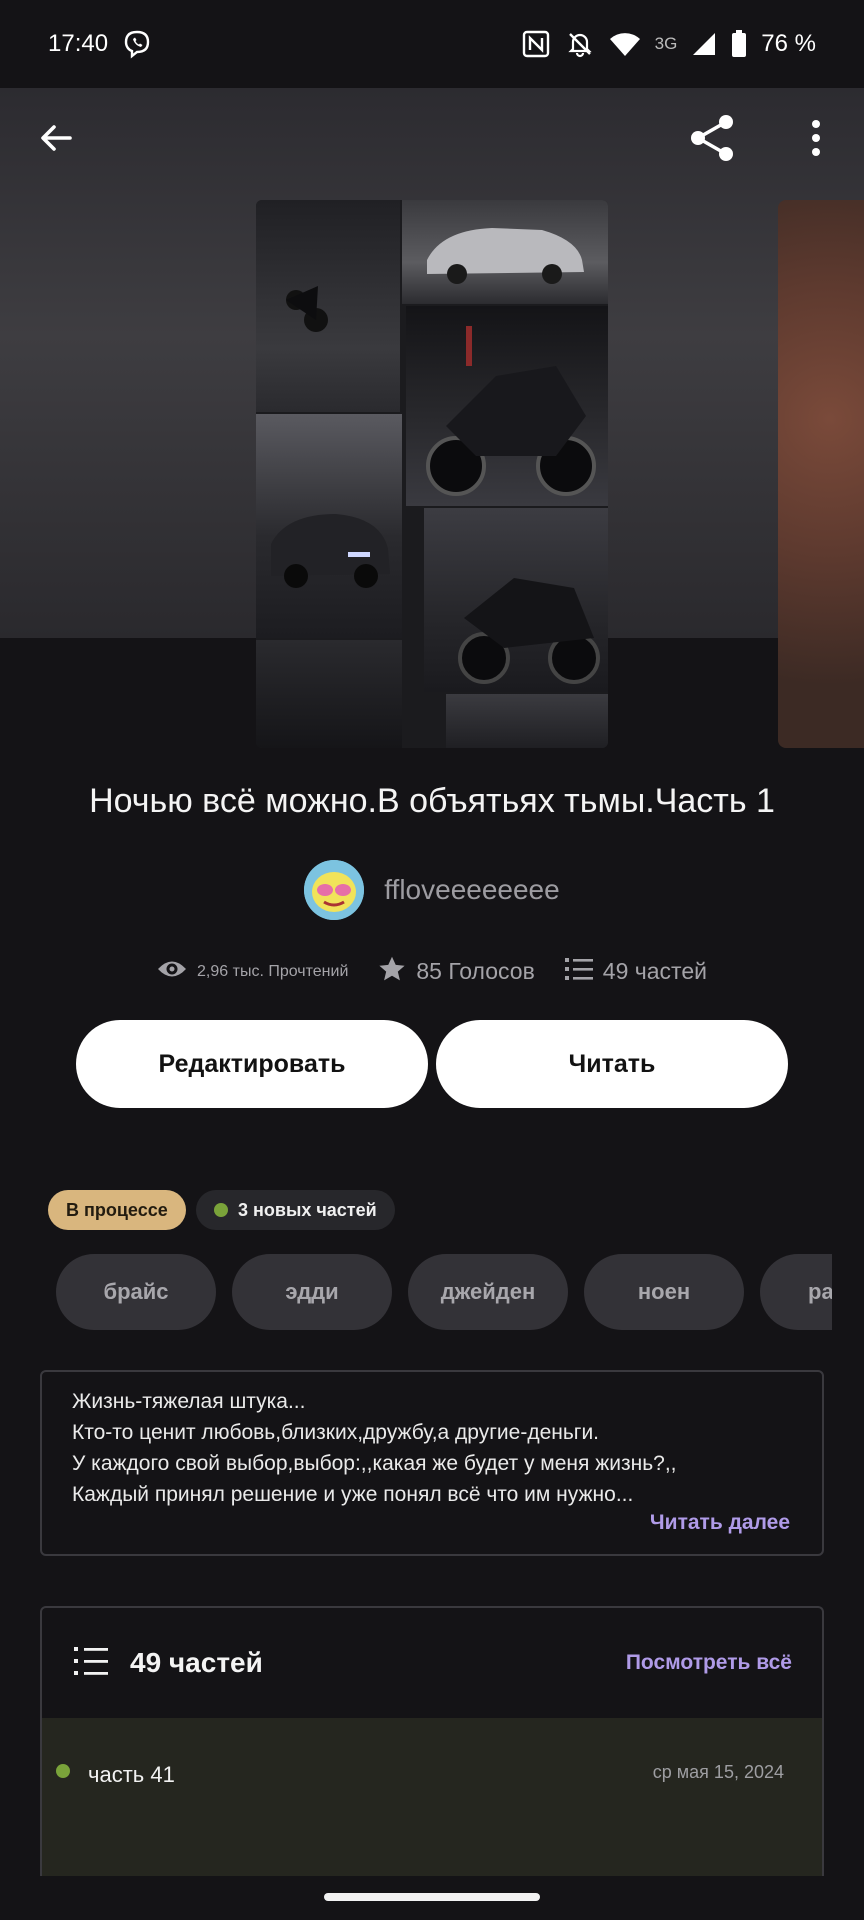 The image size is (864, 1920). I want to click on reads-count: 2,96 тыс. Прочтений, so click(273, 971).